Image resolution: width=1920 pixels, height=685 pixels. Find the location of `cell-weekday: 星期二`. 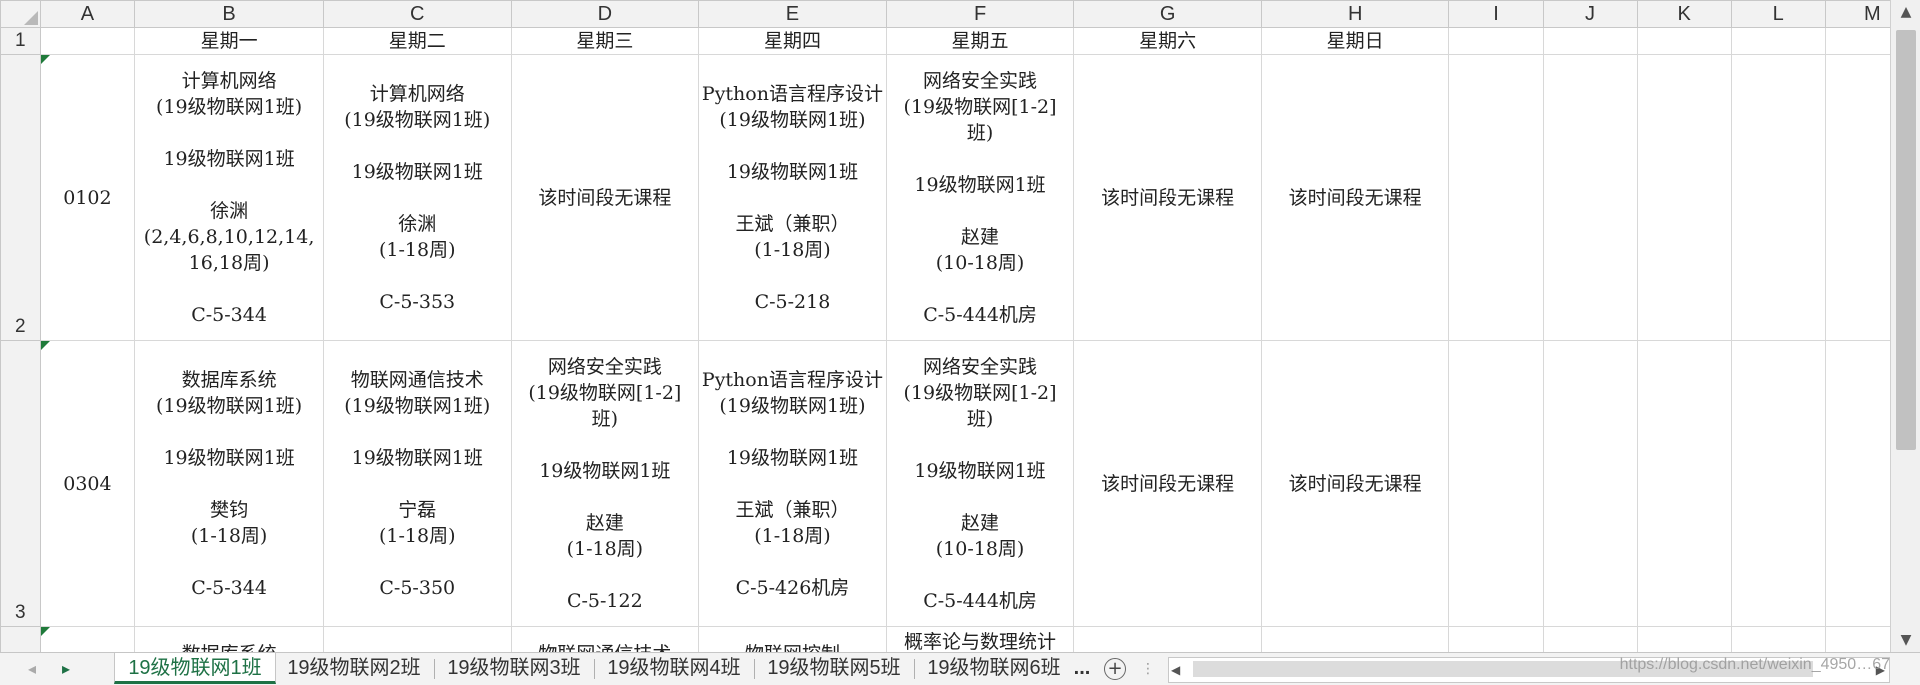

cell-weekday: 星期二 is located at coordinates (417, 41).